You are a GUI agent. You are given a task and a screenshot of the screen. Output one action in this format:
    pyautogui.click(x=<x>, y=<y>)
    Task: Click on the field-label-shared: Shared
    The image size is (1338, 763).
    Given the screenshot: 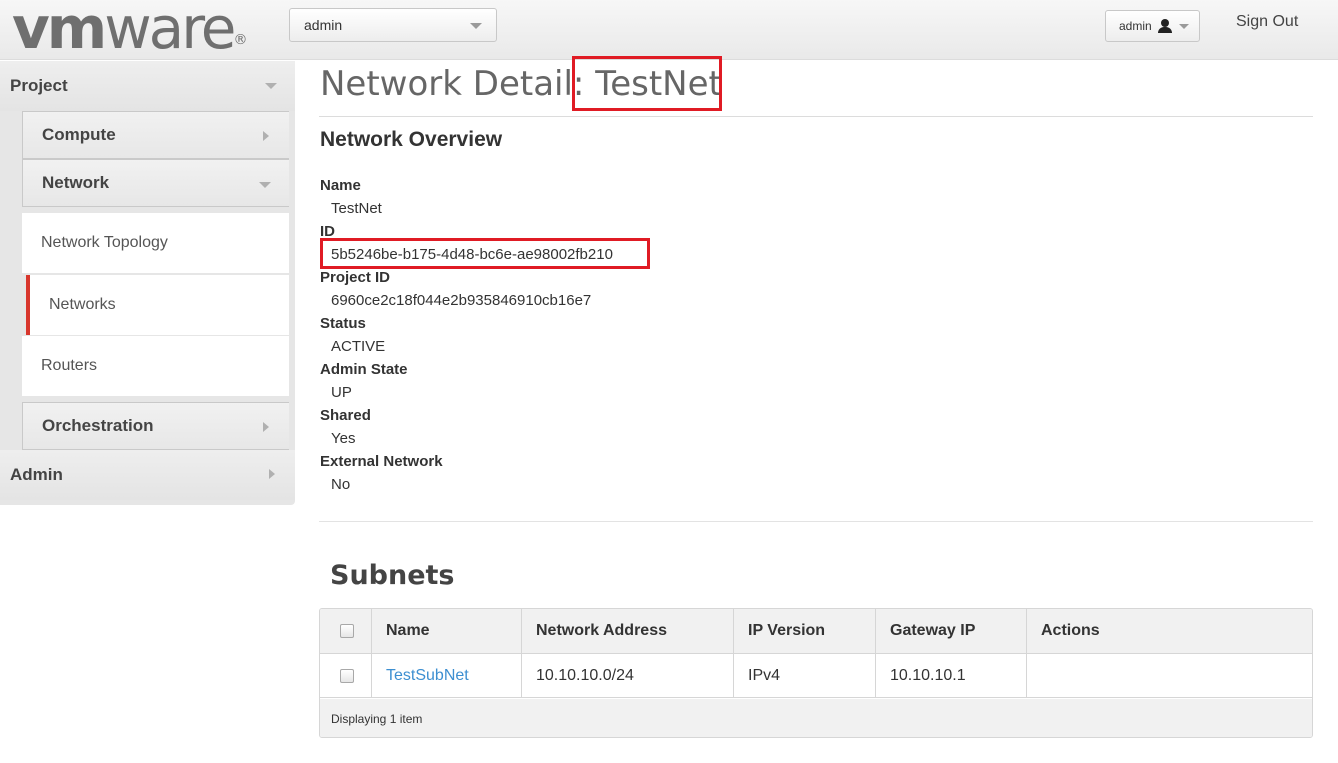 What is the action you would take?
    pyautogui.click(x=345, y=415)
    